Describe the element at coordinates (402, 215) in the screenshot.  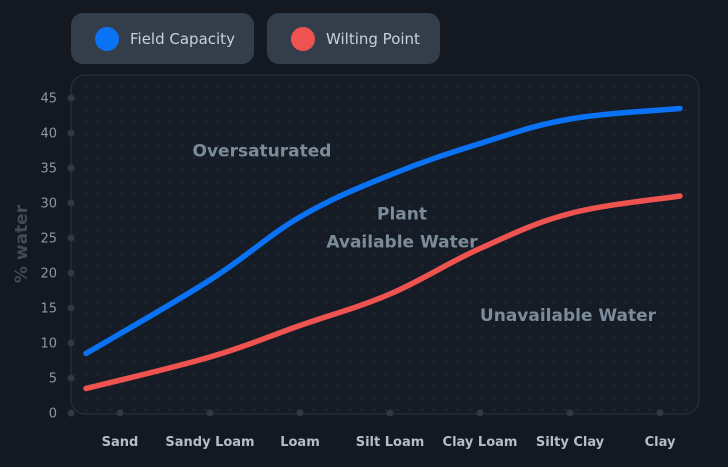
I see `chart-annotation: Plant` at that location.